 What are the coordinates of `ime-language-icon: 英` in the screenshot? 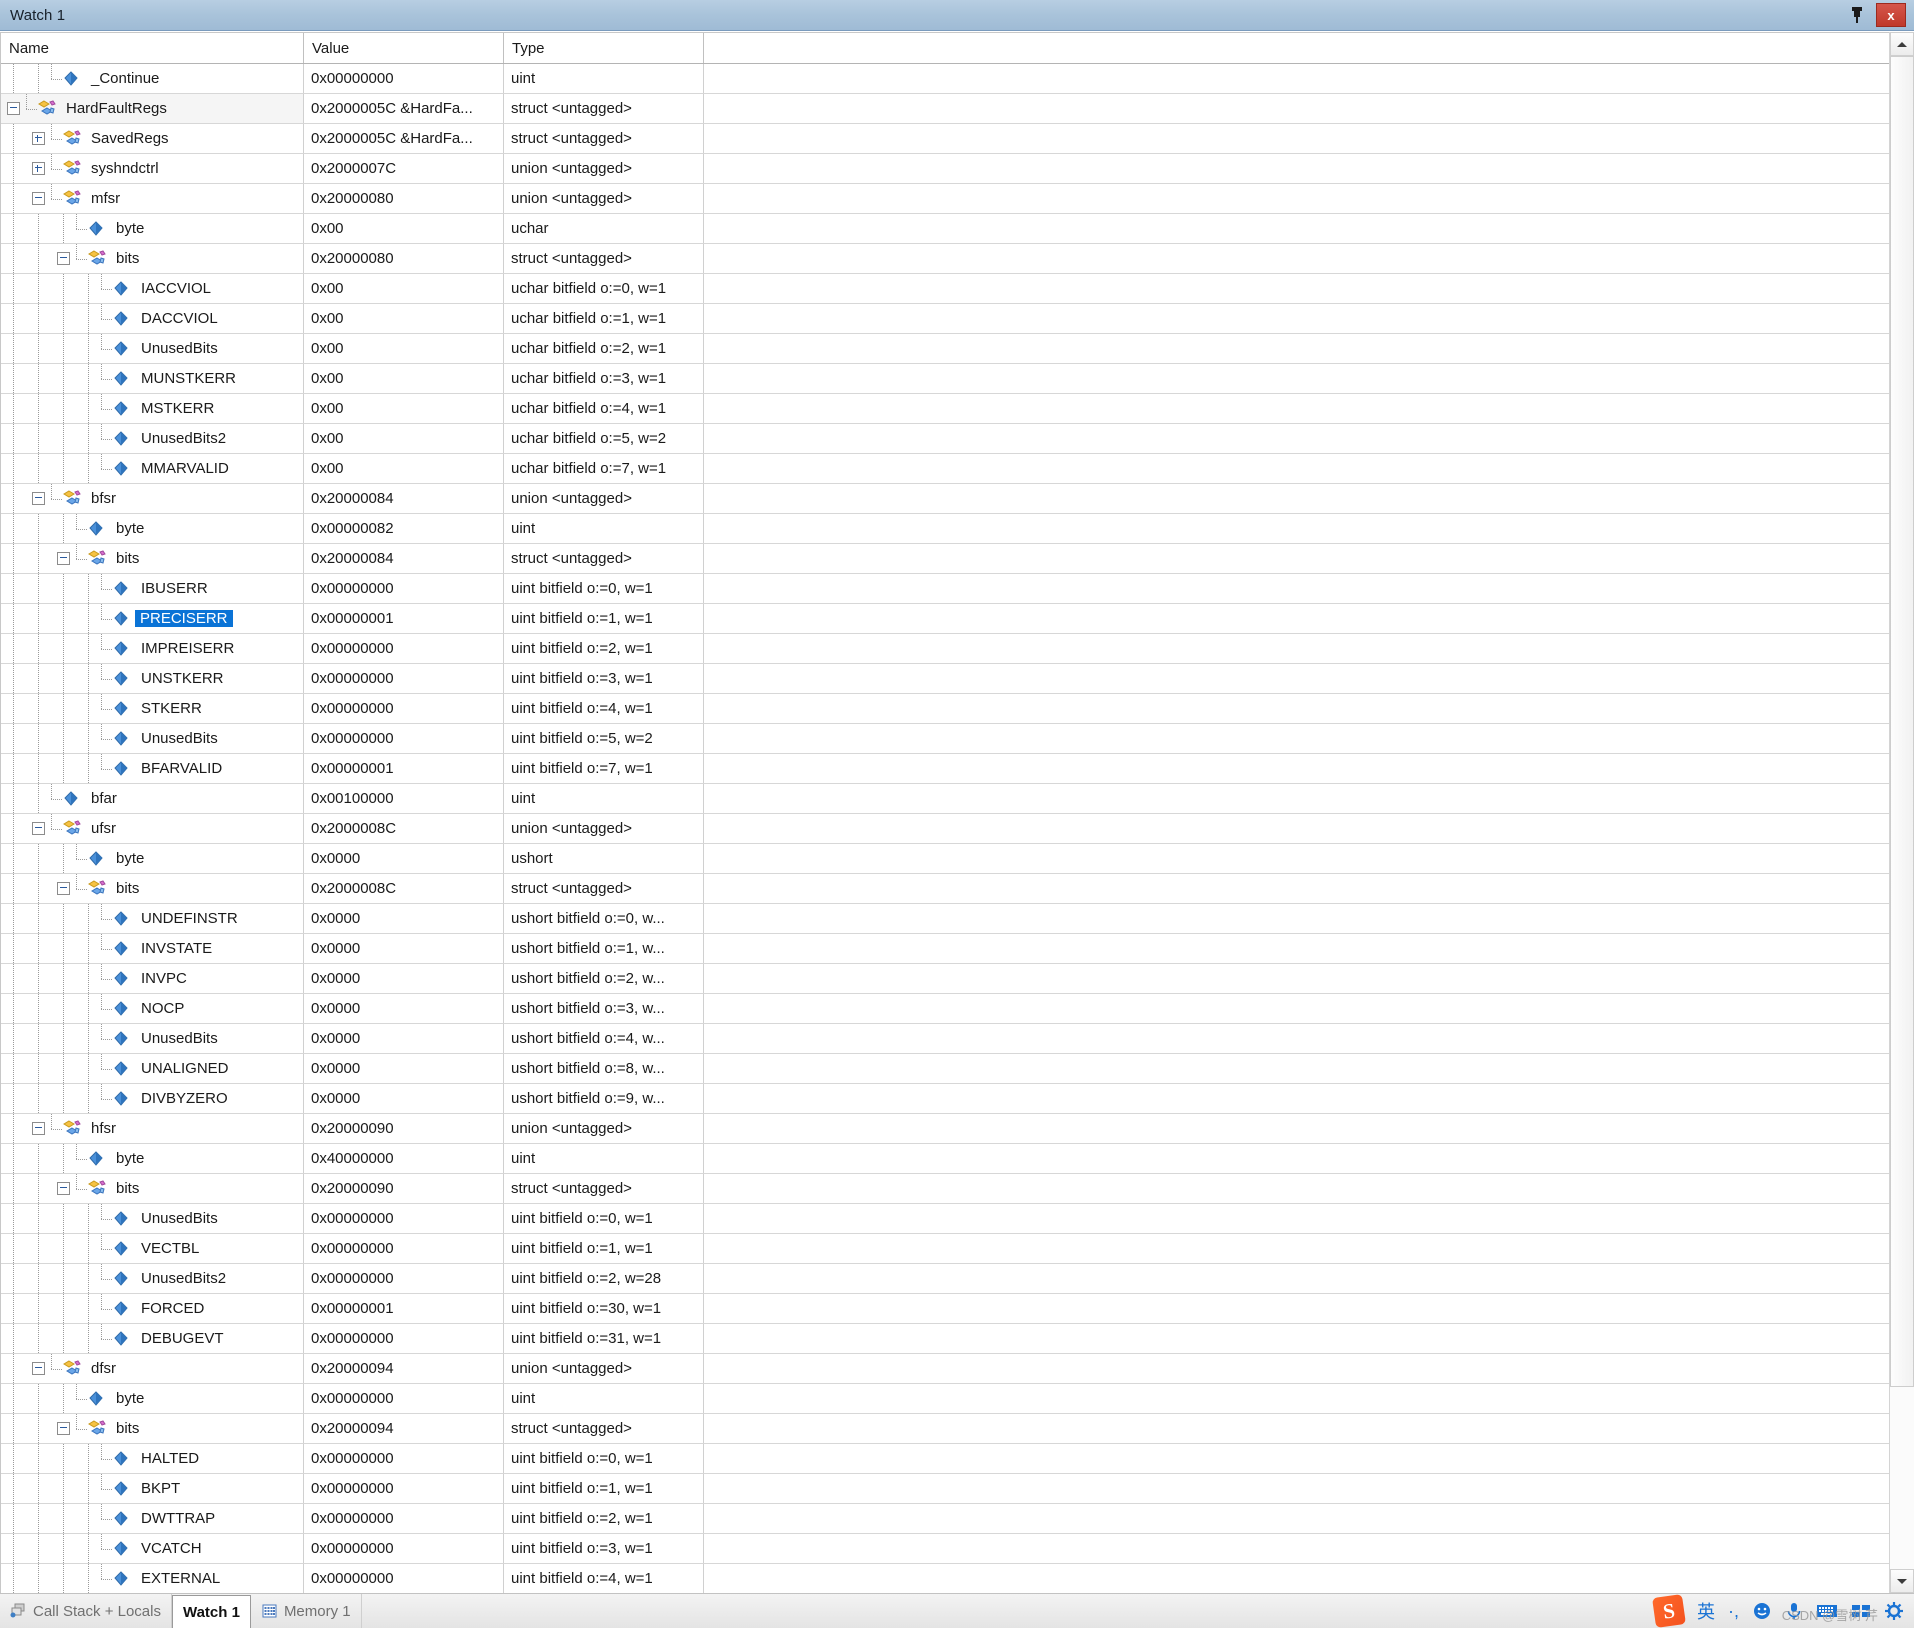 It's located at (1706, 1611).